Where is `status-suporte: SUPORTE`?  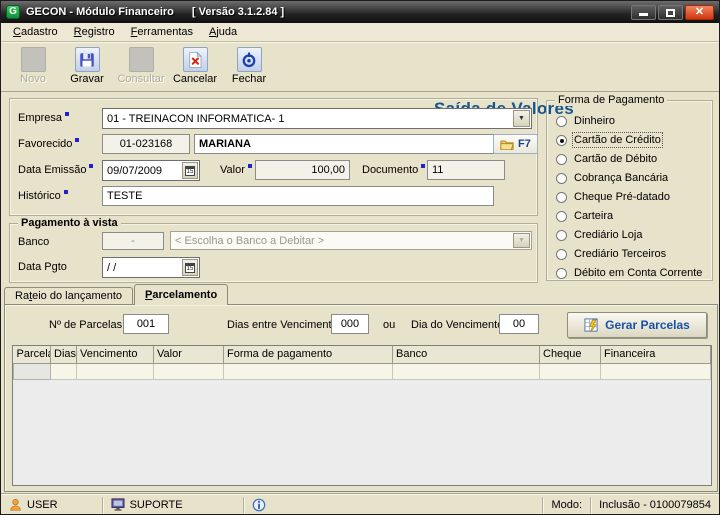
status-suporte: SUPORTE is located at coordinates (147, 504).